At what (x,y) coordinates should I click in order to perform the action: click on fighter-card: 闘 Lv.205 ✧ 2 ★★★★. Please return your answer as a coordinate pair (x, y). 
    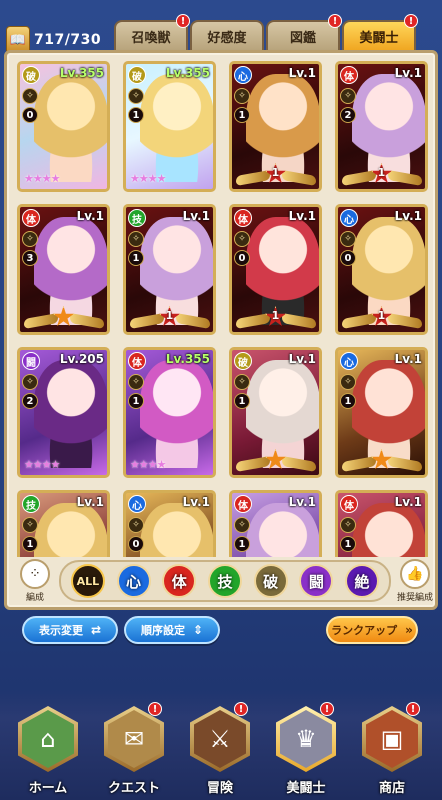
    Looking at the image, I should click on (63, 412).